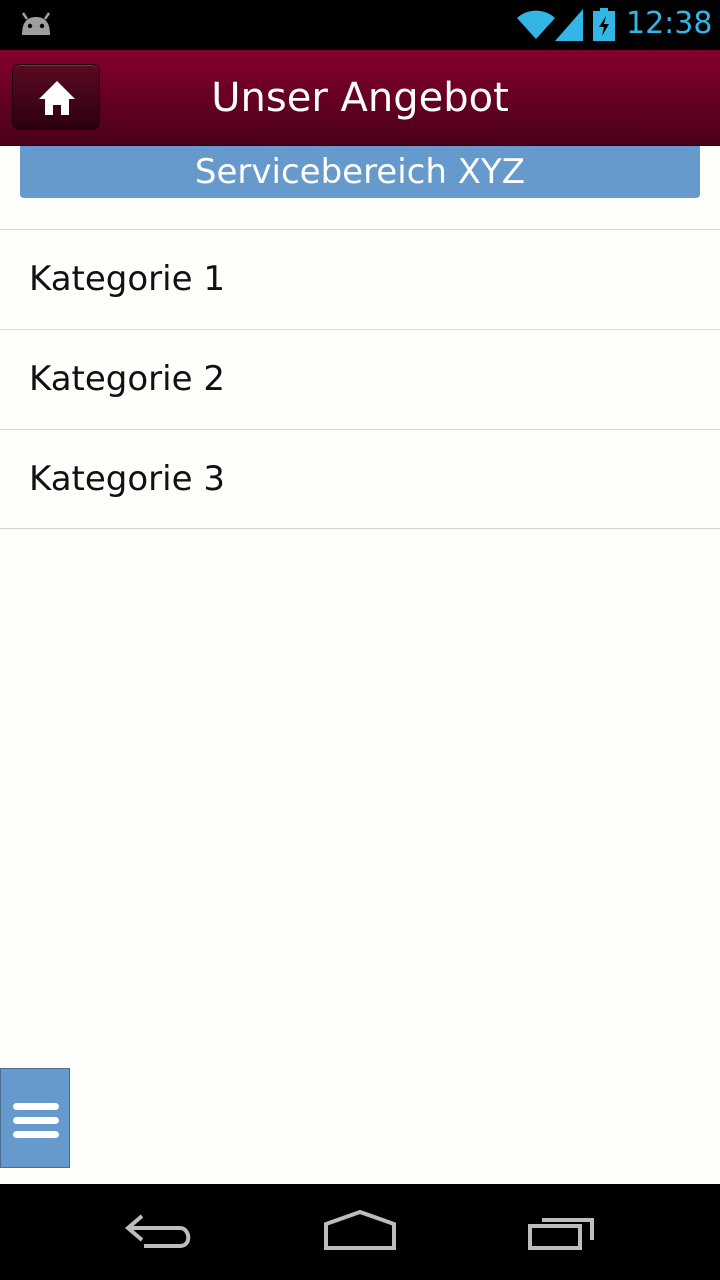  Describe the element at coordinates (127, 279) in the screenshot. I see `list-item-label: Kategorie 1` at that location.